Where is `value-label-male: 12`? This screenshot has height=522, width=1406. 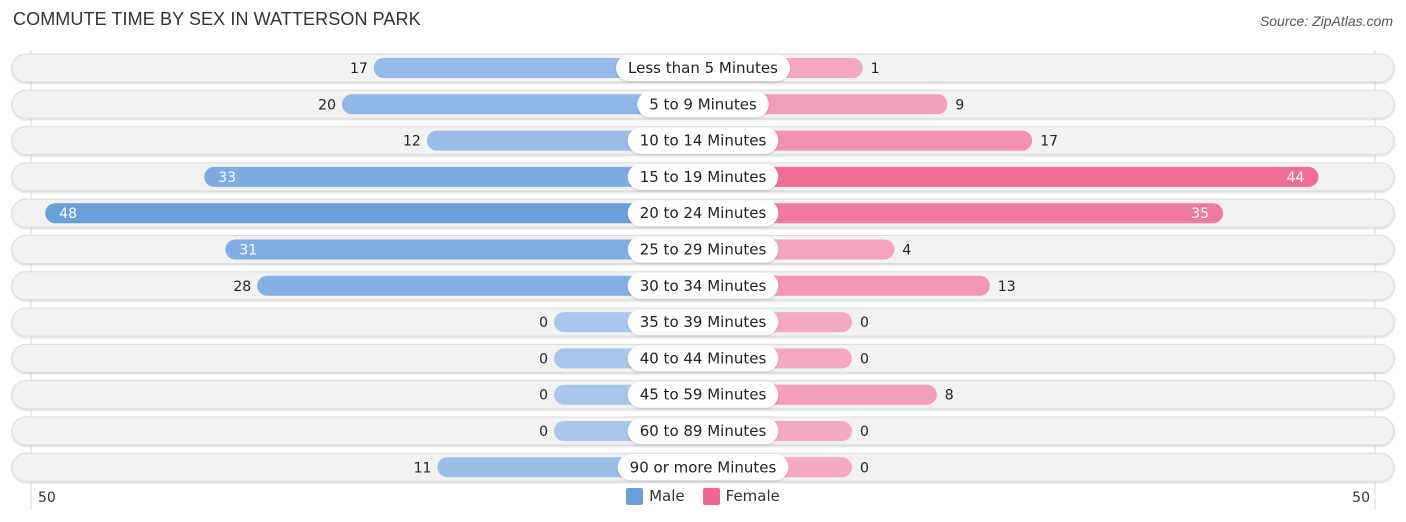 value-label-male: 12 is located at coordinates (412, 142).